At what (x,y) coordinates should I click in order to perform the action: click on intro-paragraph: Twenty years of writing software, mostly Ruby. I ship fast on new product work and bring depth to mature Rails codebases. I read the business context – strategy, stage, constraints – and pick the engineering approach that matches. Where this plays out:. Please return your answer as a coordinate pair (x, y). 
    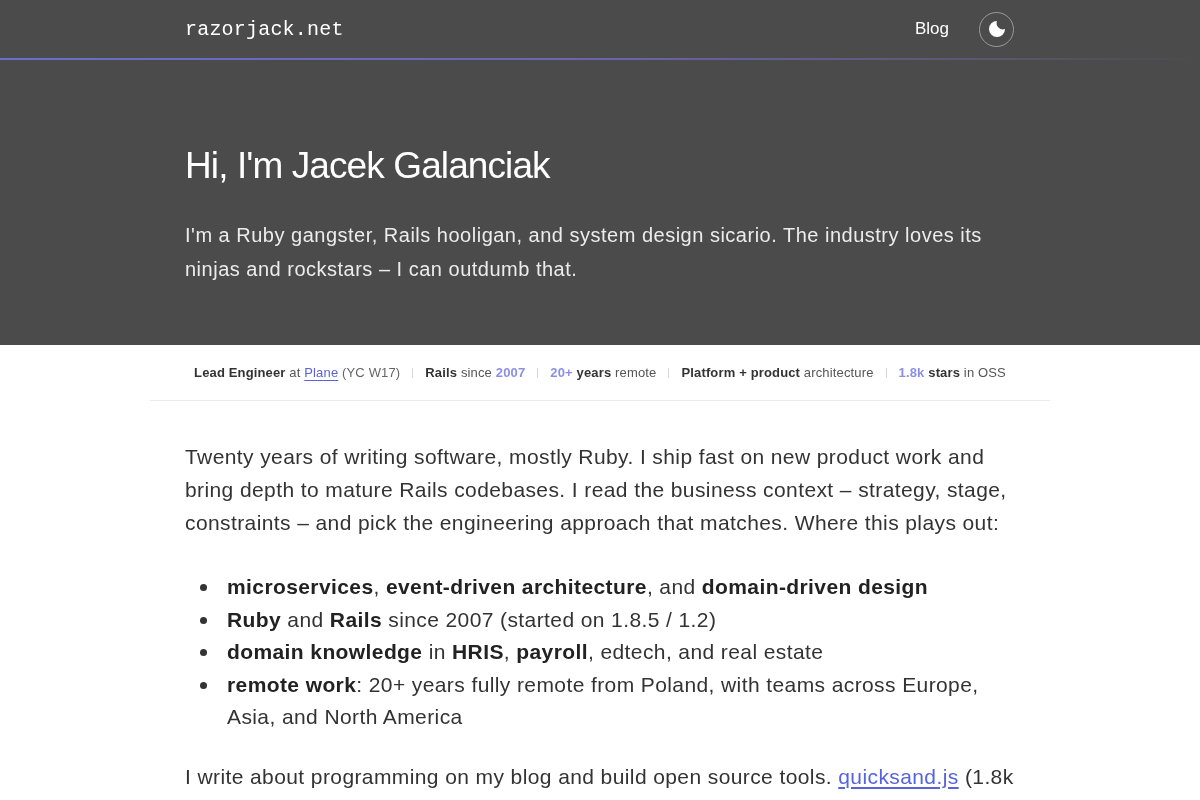
    Looking at the image, I should click on (596, 490).